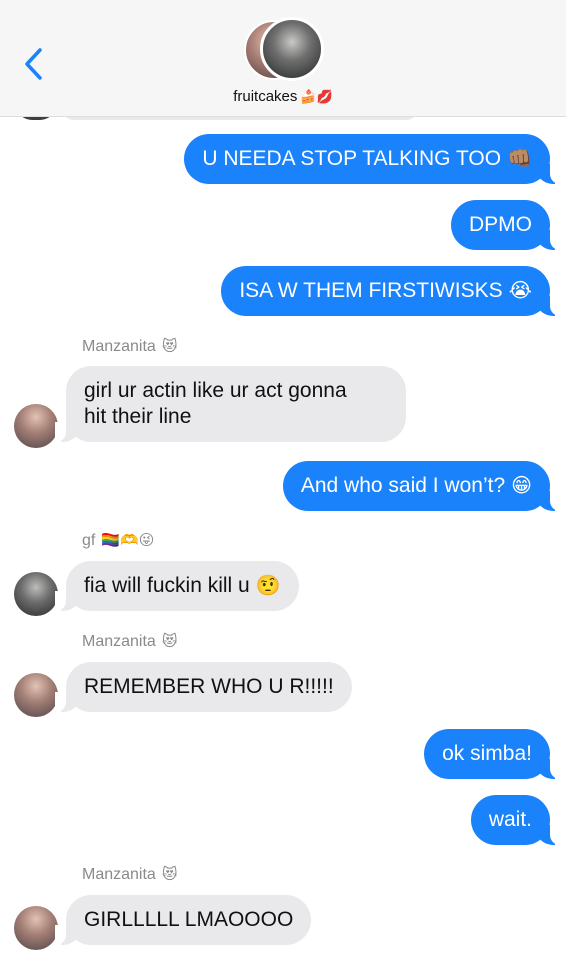 Image resolution: width=566 pixels, height=960 pixels. Describe the element at coordinates (316, 96) in the screenshot. I see `group-name-emoji: 🍰💋` at that location.